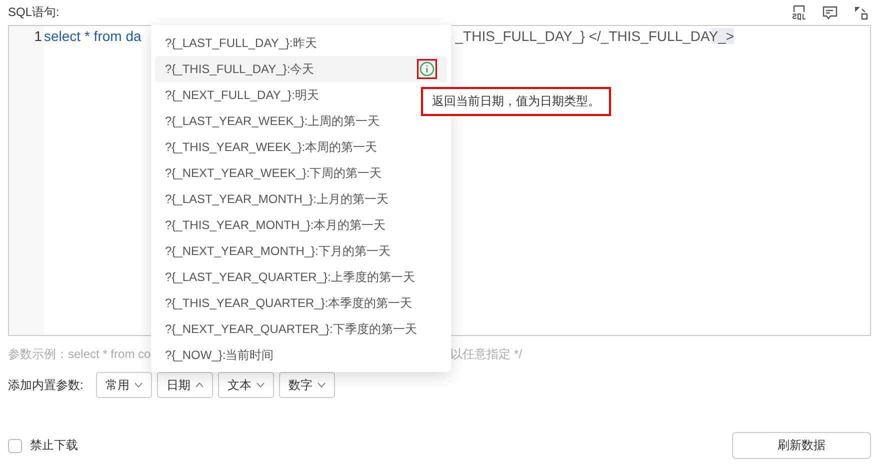  Describe the element at coordinates (301, 355) in the screenshot. I see `menu-item: ?{_NOW_}:当前时间` at that location.